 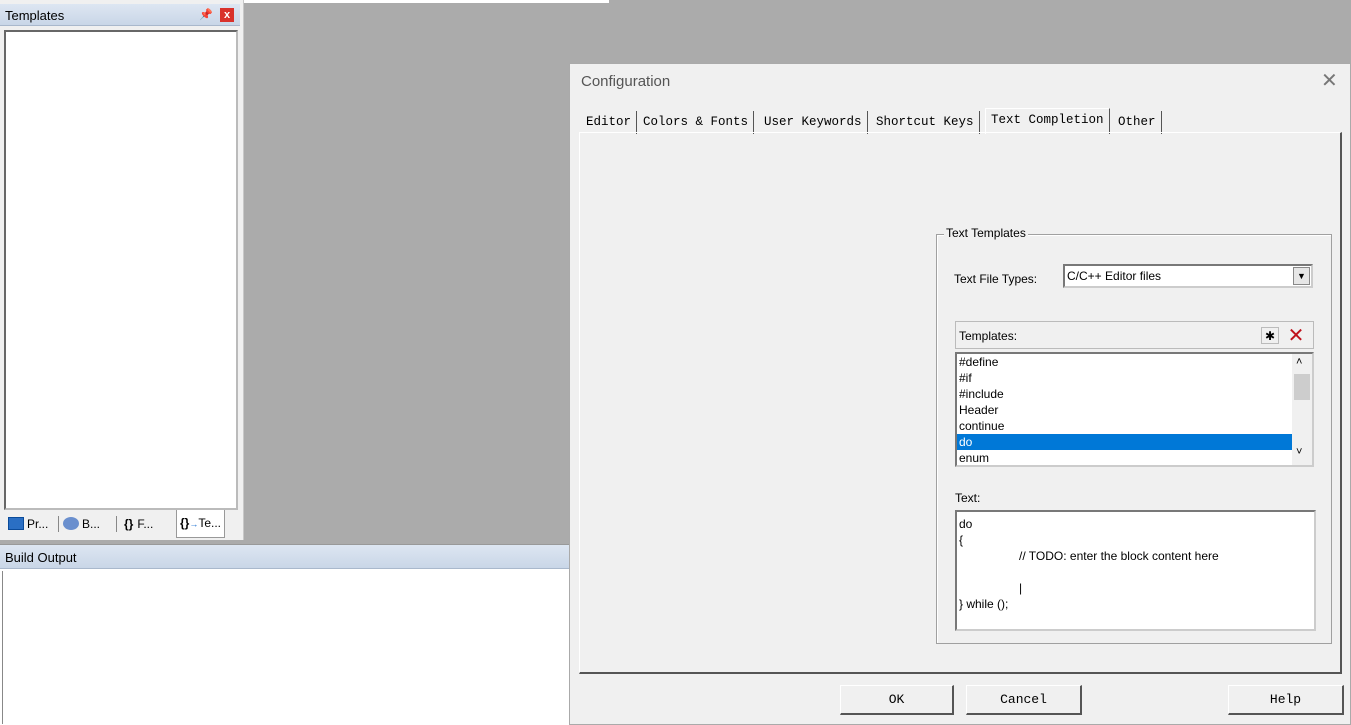 What do you see at coordinates (966, 524) in the screenshot?
I see `text-line: do` at bounding box center [966, 524].